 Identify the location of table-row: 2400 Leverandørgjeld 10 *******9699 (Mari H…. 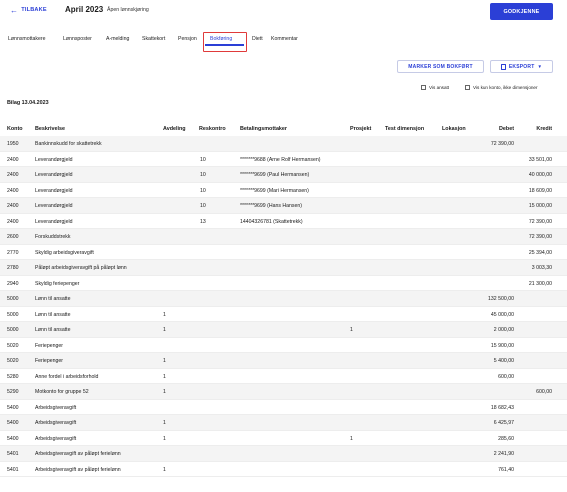
(283, 190).